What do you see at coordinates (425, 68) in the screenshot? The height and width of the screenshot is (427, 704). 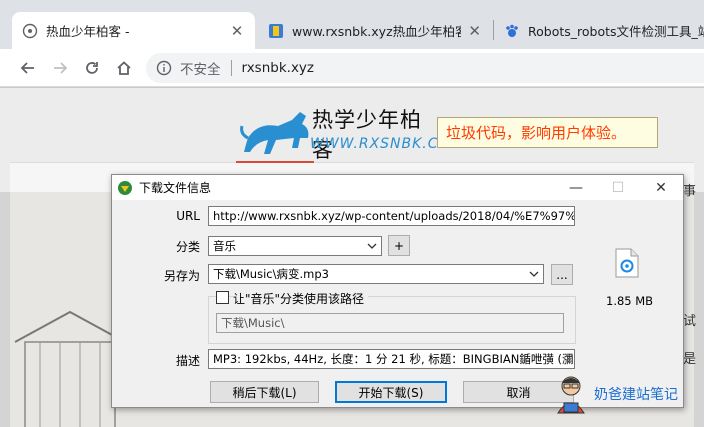 I see `address-bar: 不安全 rxsnbk.xyz` at bounding box center [425, 68].